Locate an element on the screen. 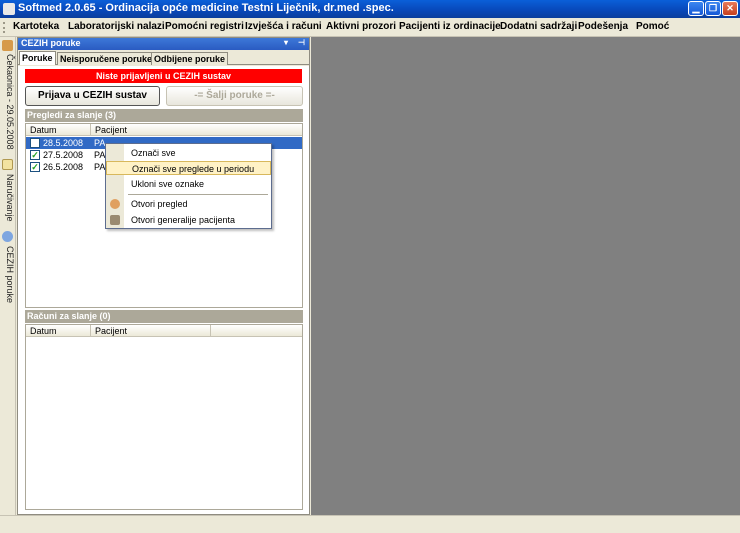 Image resolution: width=740 pixels, height=533 pixels. close-button: ✕ is located at coordinates (730, 8).